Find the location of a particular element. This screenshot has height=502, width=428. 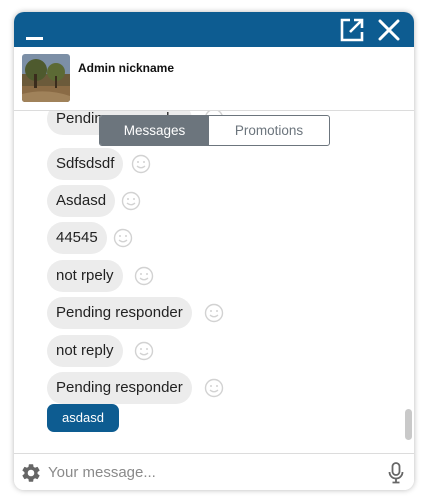

message-bubble: Sdfsdsdf is located at coordinates (85, 164).